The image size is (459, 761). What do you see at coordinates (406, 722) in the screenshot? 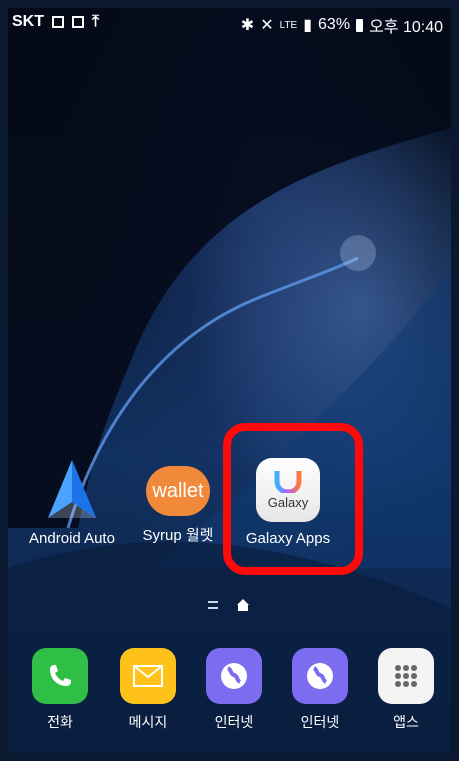
I see `dock-label: 앱스` at bounding box center [406, 722].